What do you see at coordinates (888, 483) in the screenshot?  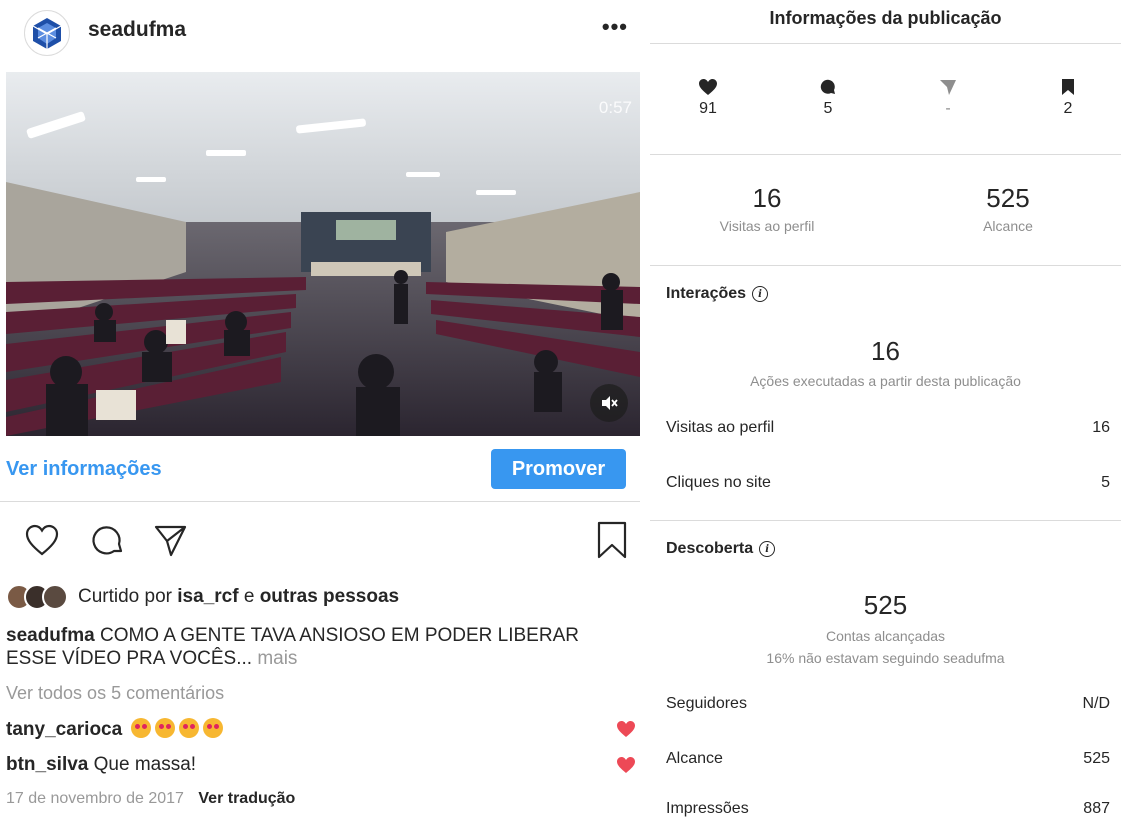 I see `interactions-row: Cliques no site 5` at bounding box center [888, 483].